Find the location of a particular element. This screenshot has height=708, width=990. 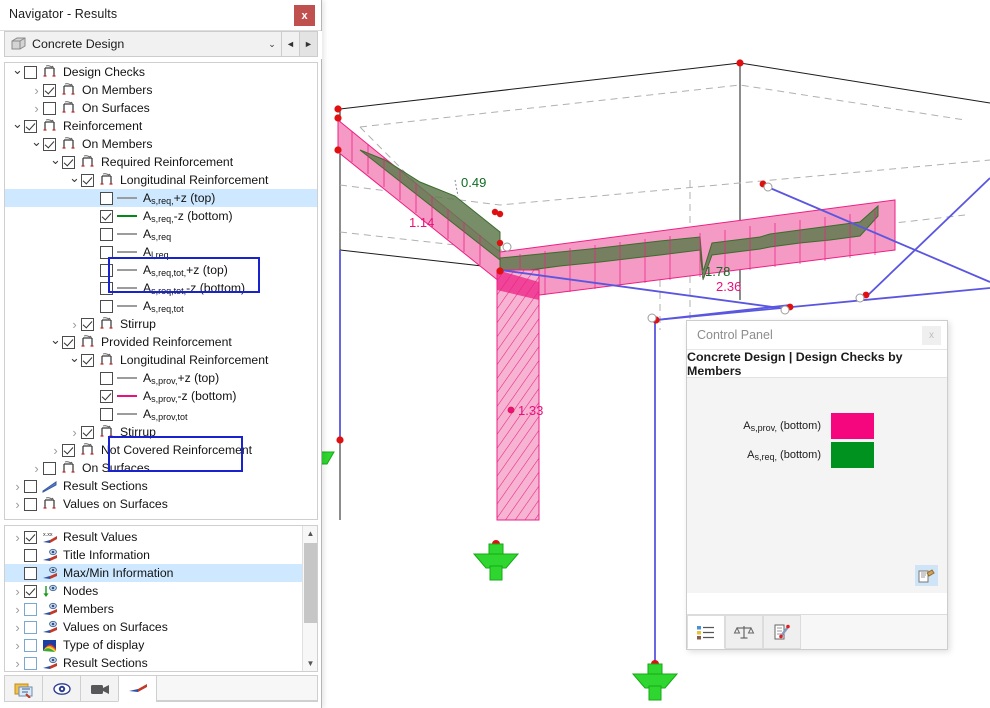

tree-row: › x.xx Result Values is located at coordinates (161, 537).